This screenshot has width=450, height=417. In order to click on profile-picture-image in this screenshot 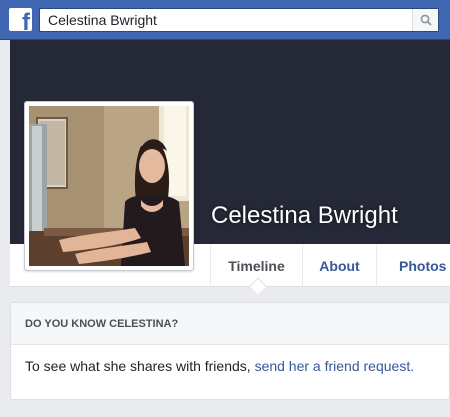, I will do `click(109, 186)`.